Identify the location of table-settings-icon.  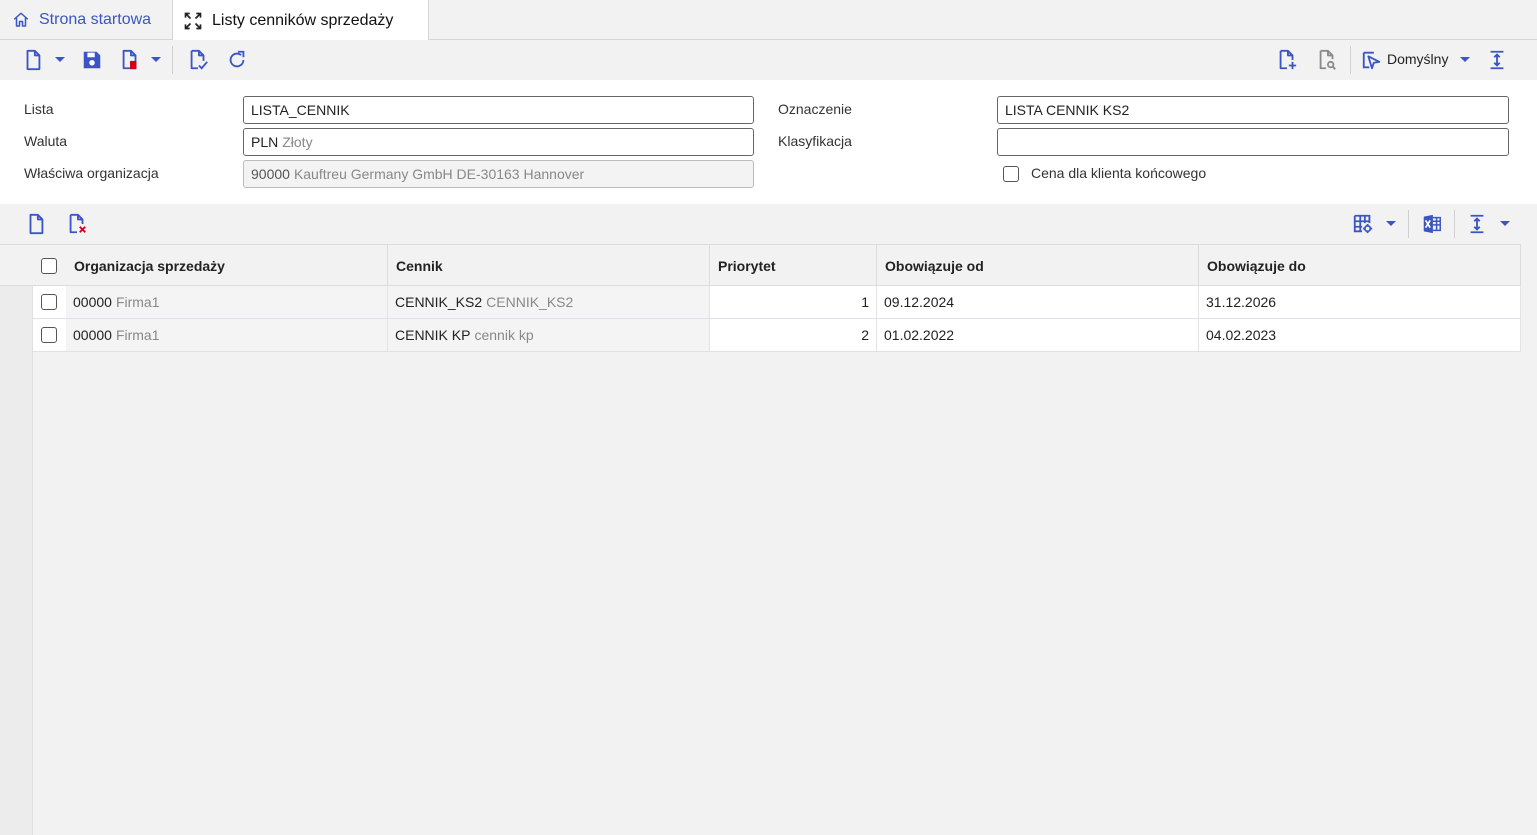
(1363, 224).